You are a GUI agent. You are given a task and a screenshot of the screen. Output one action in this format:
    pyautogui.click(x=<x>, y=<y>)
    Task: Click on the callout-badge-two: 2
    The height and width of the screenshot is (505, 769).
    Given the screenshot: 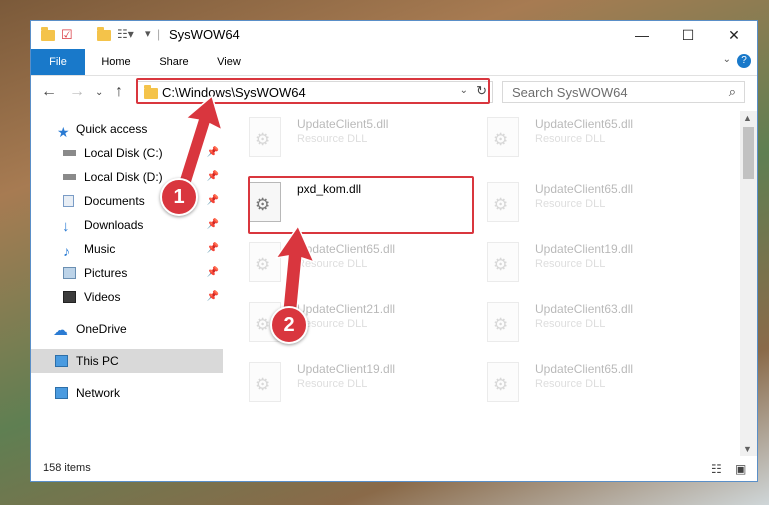 What is the action you would take?
    pyautogui.click(x=289, y=325)
    